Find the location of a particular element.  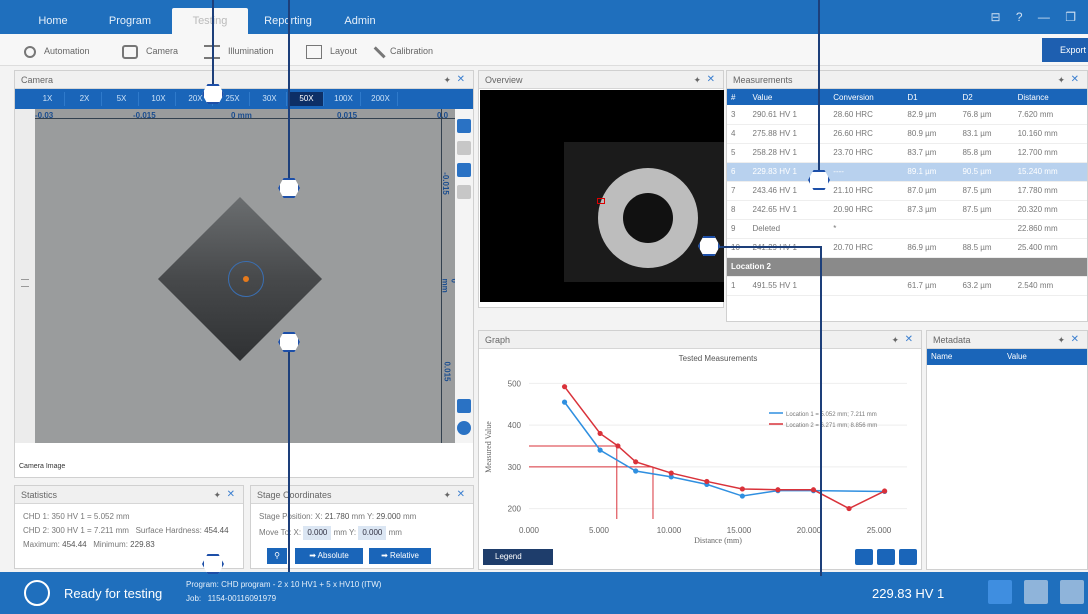

export-button: Export is located at coordinates (1065, 50).